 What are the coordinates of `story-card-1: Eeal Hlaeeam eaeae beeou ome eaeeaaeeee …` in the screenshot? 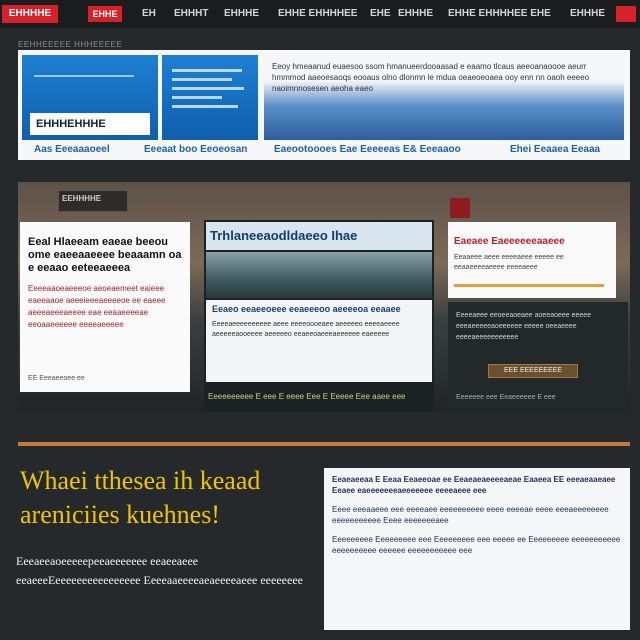 It's located at (105, 307).